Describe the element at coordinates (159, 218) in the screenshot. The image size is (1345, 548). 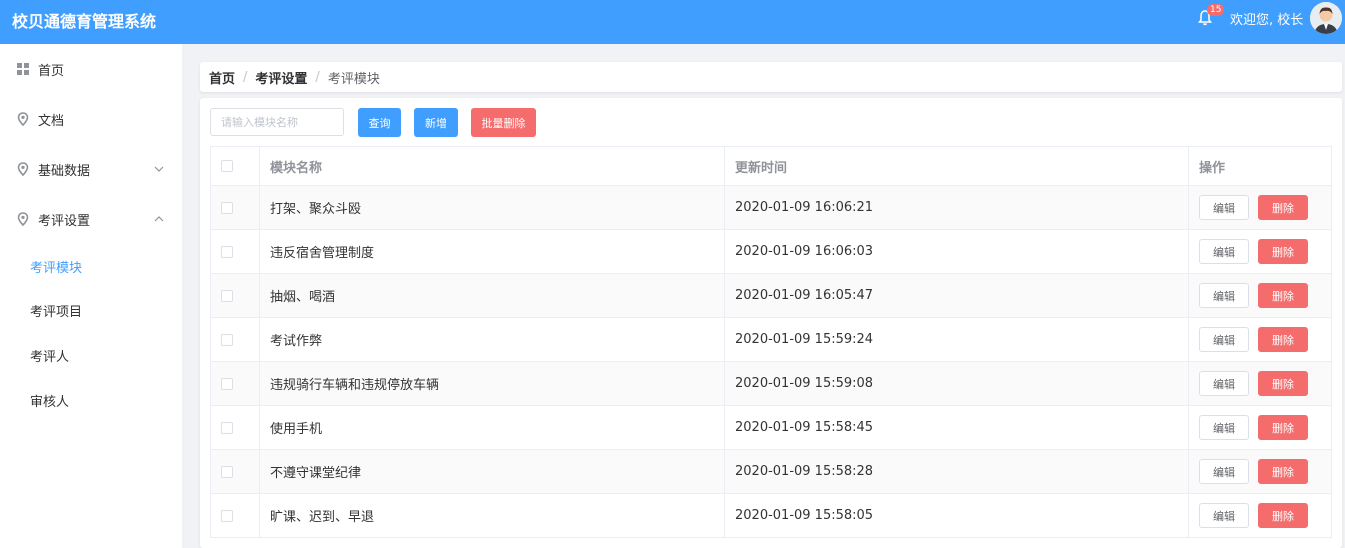
I see `chevron-up-icon` at that location.